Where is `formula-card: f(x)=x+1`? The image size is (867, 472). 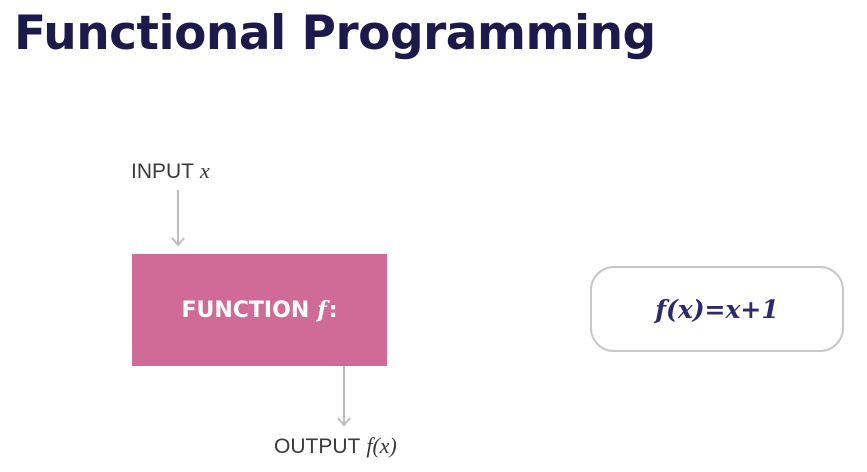 formula-card: f(x)=x+1 is located at coordinates (717, 309).